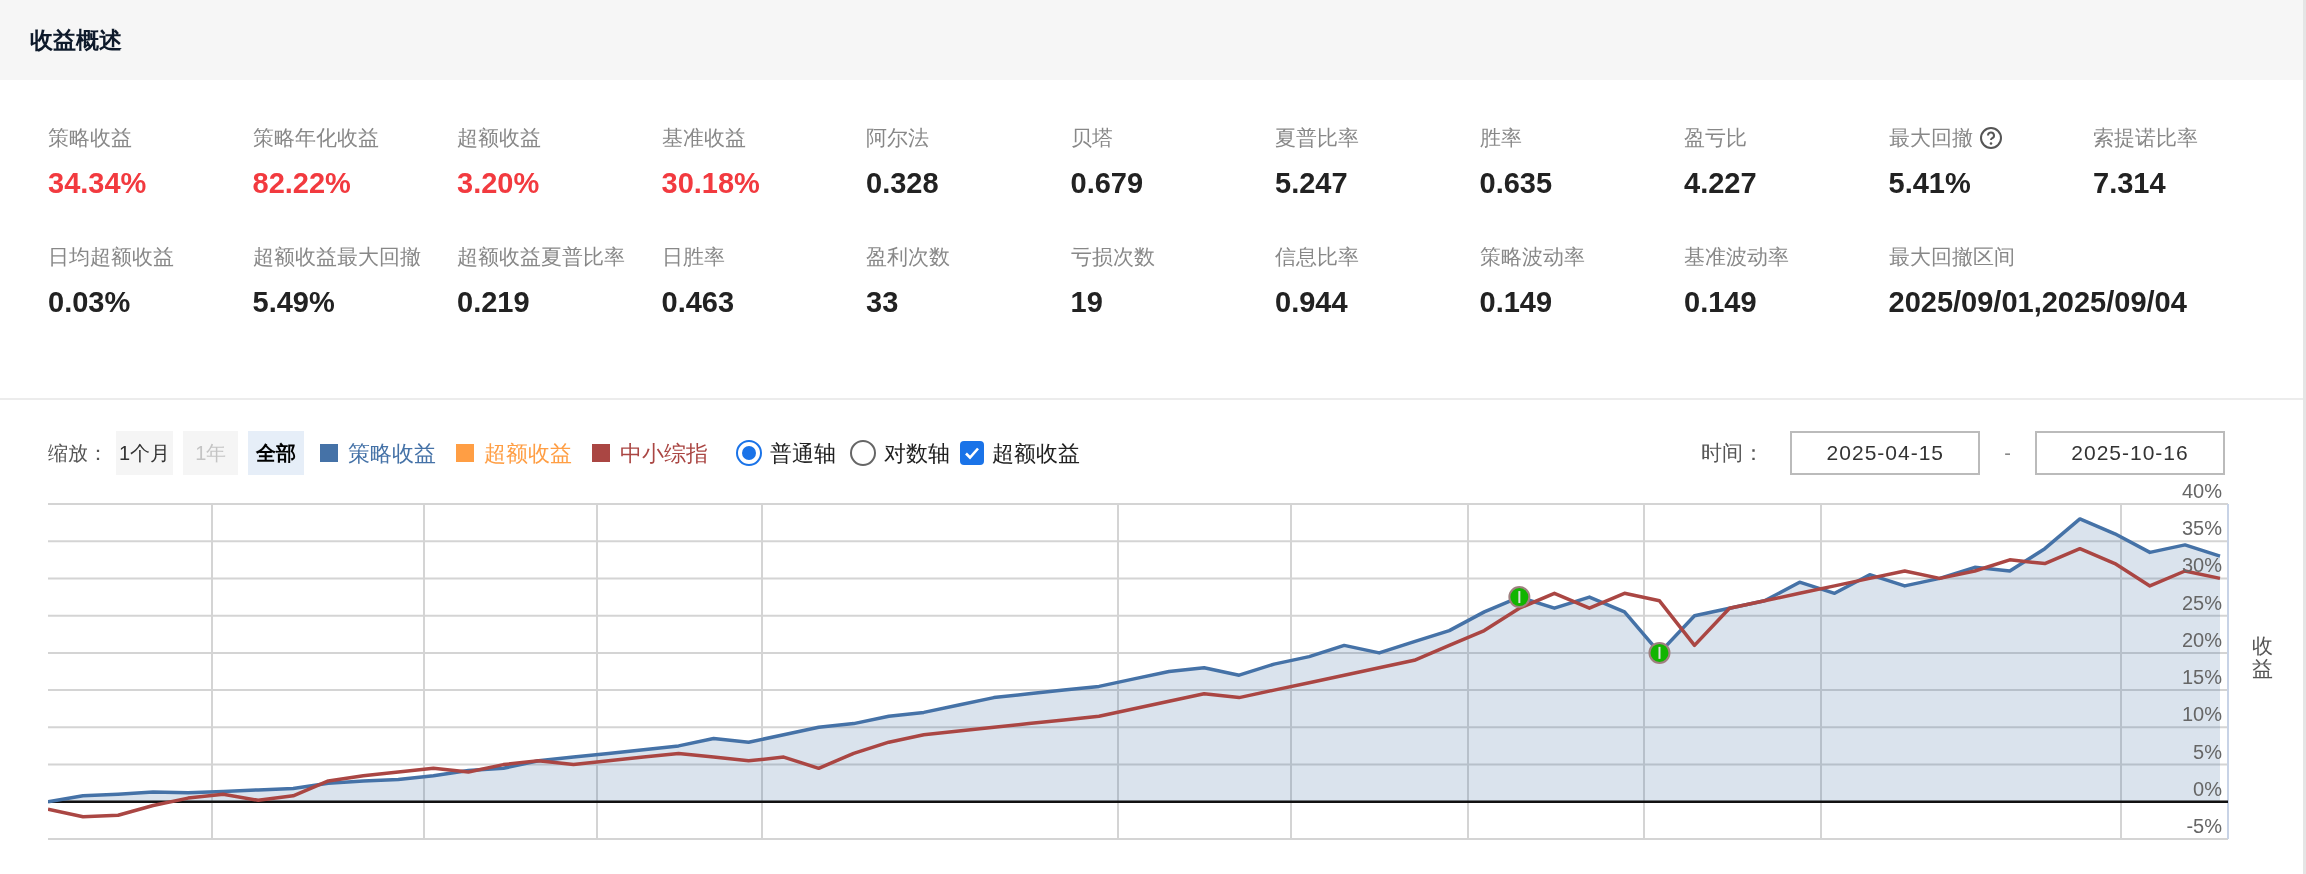 The image size is (2306, 874). I want to click on metric-label: 超额收益, so click(499, 138).